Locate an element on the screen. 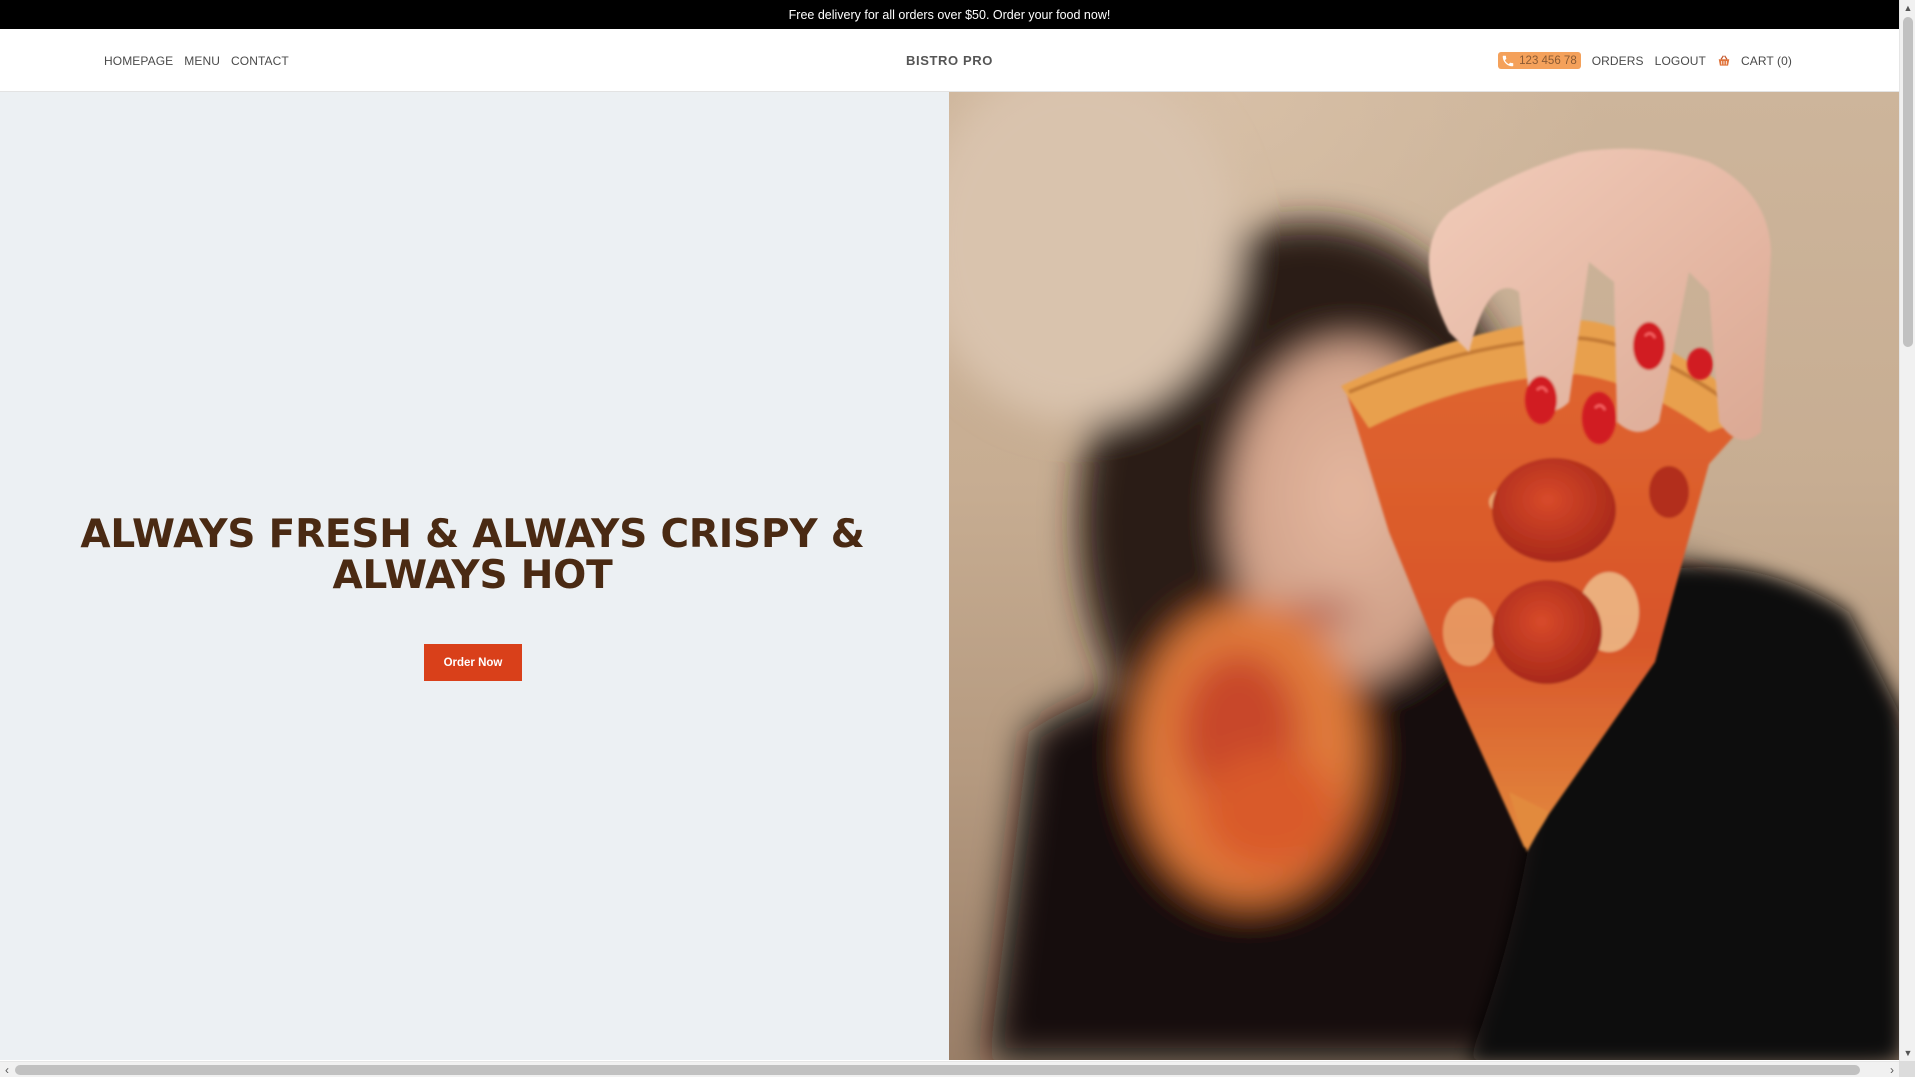  orders-link: ORDERS is located at coordinates (1618, 61).